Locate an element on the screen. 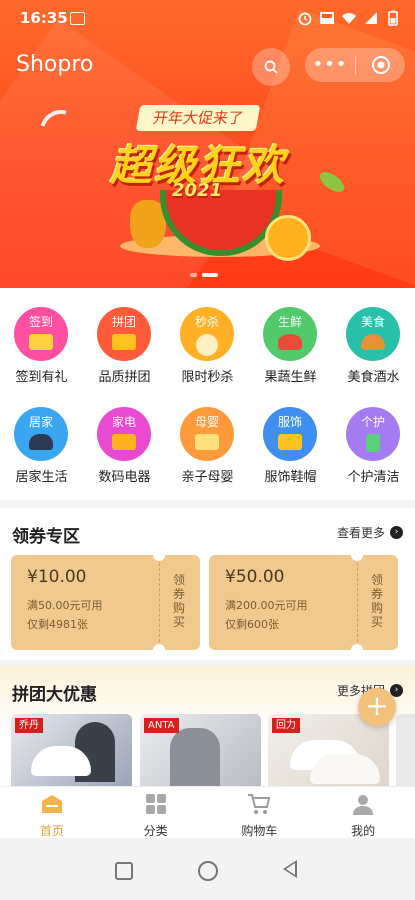 Image resolution: width=415 pixels, height=900 pixels. recent-apps-button is located at coordinates (124, 871).